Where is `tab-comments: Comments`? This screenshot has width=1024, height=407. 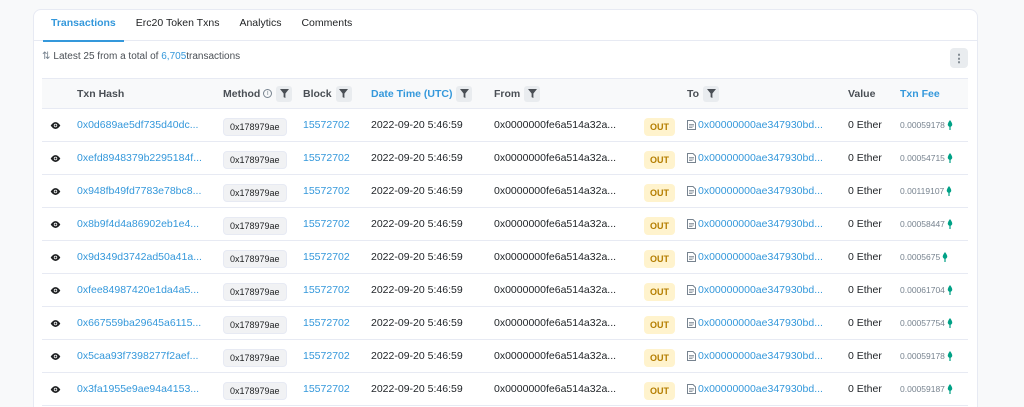 tab-comments: Comments is located at coordinates (326, 25).